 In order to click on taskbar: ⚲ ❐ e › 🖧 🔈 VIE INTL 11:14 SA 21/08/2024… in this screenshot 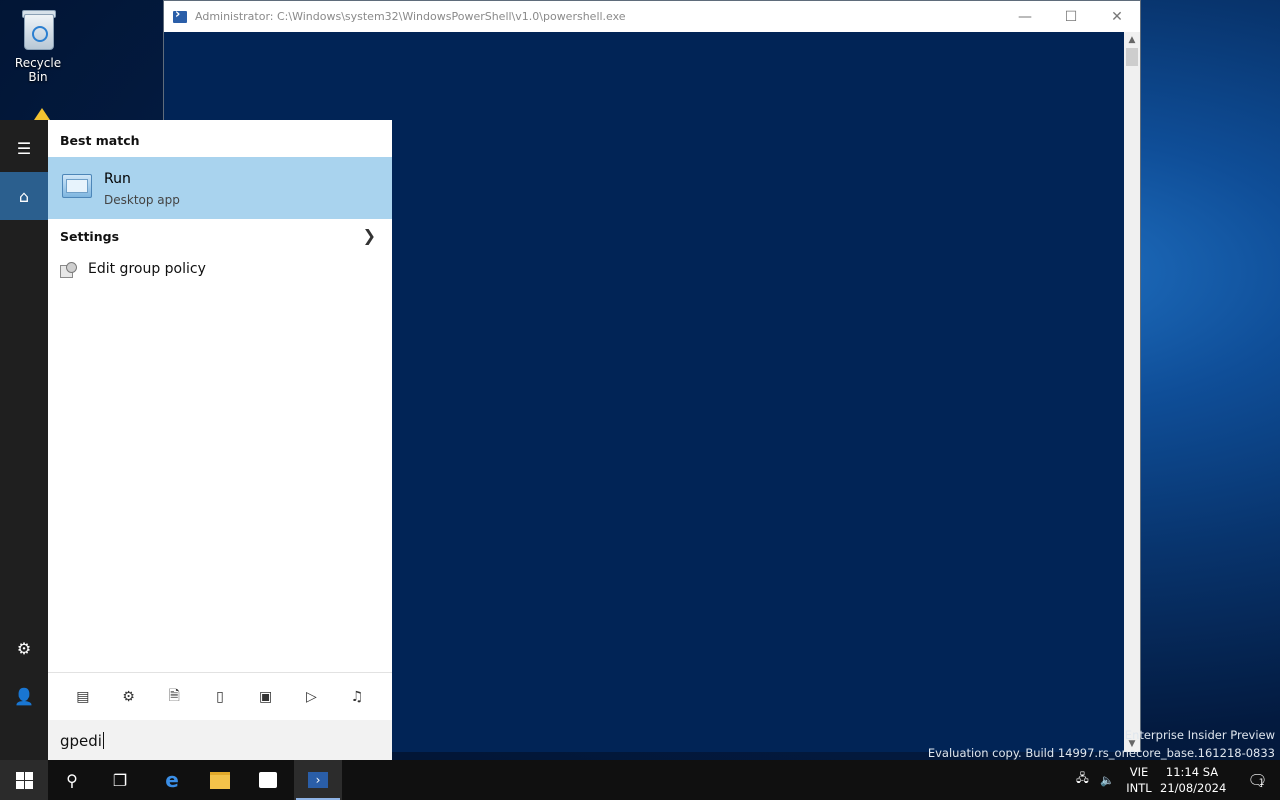, I will do `click(640, 780)`.